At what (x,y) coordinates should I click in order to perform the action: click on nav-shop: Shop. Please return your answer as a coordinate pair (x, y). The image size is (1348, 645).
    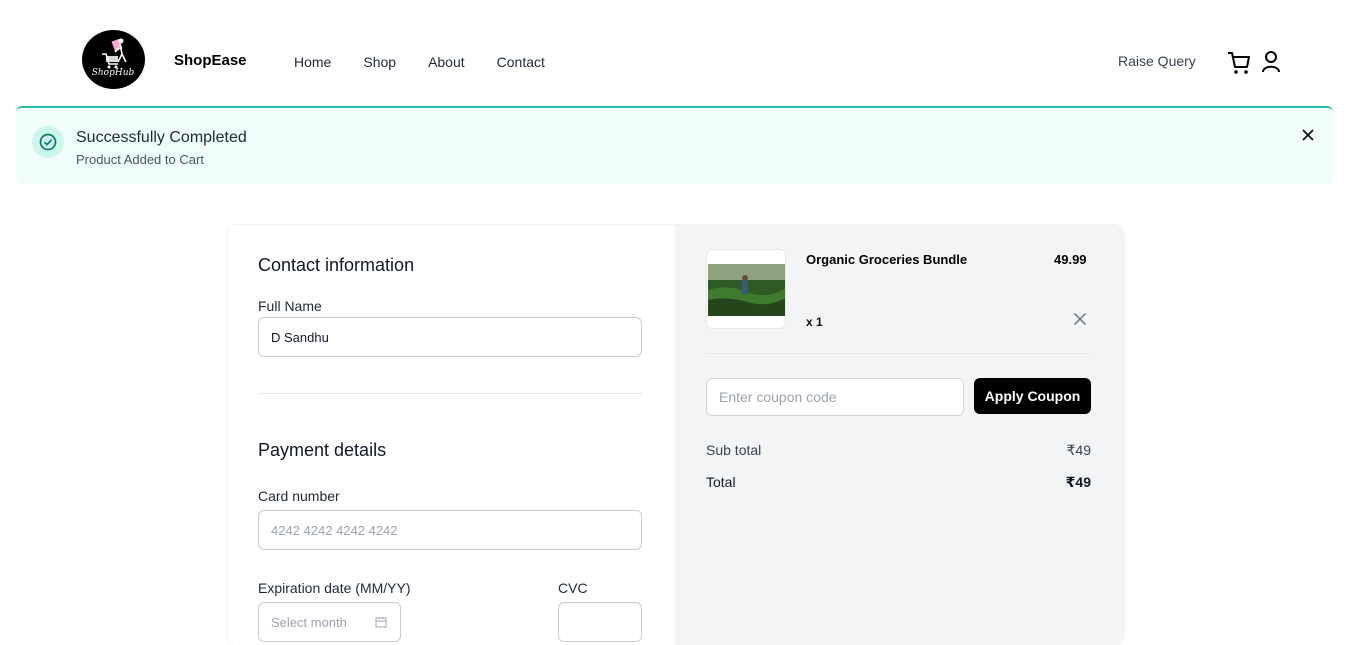
    Looking at the image, I should click on (379, 62).